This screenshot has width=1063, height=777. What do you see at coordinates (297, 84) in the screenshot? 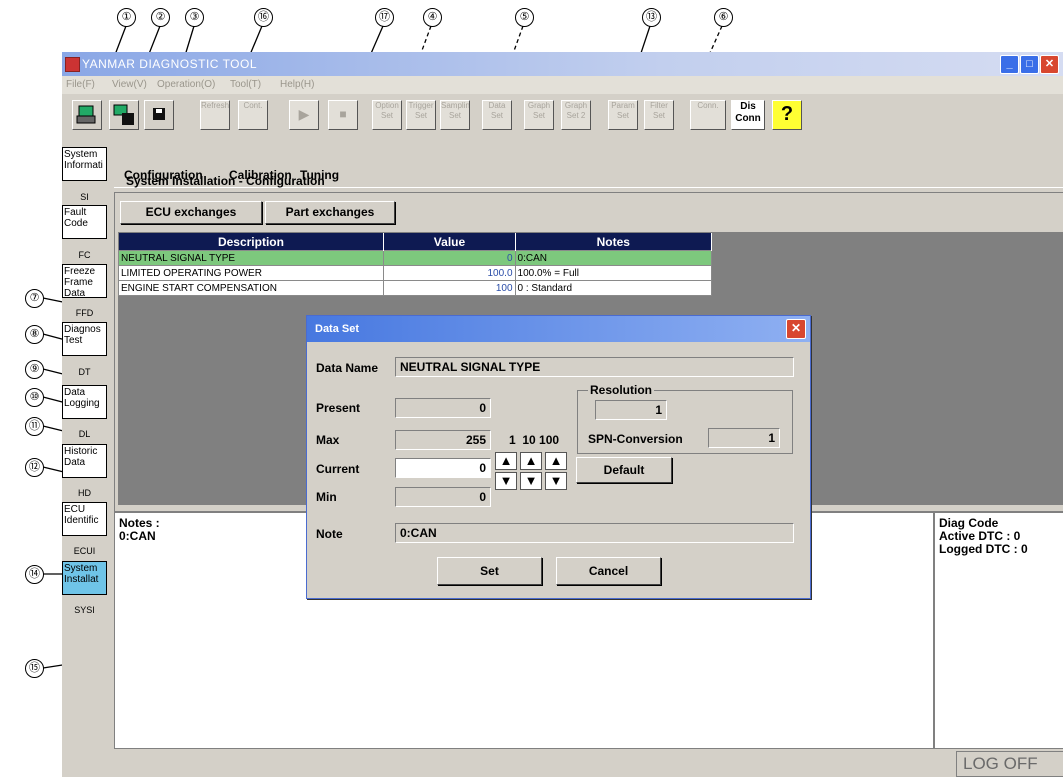
I see `menu-help: Help(H)` at bounding box center [297, 84].